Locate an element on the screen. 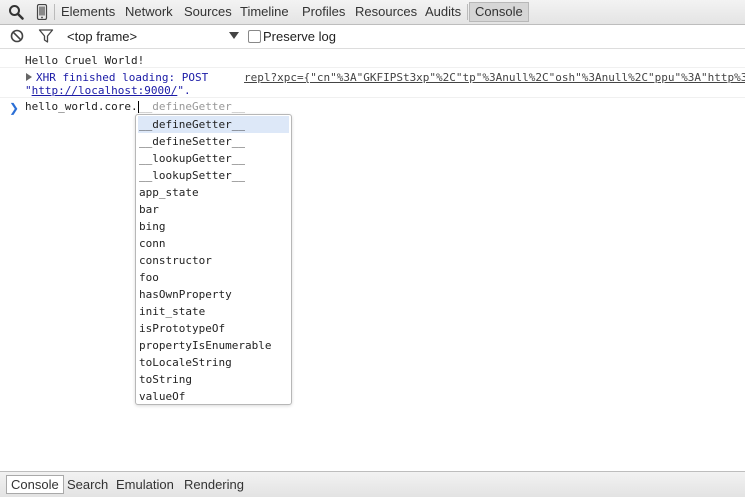 The image size is (745, 497). tab-timeline: Timeline is located at coordinates (264, 12).